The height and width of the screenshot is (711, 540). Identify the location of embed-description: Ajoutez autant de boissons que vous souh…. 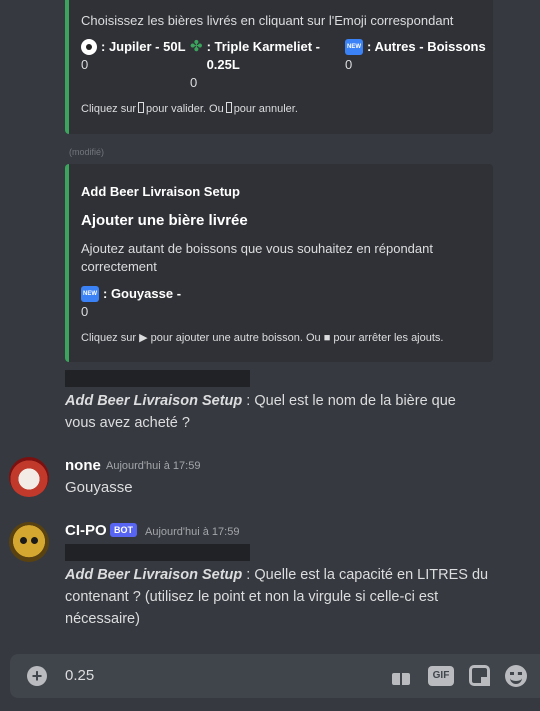
(257, 257).